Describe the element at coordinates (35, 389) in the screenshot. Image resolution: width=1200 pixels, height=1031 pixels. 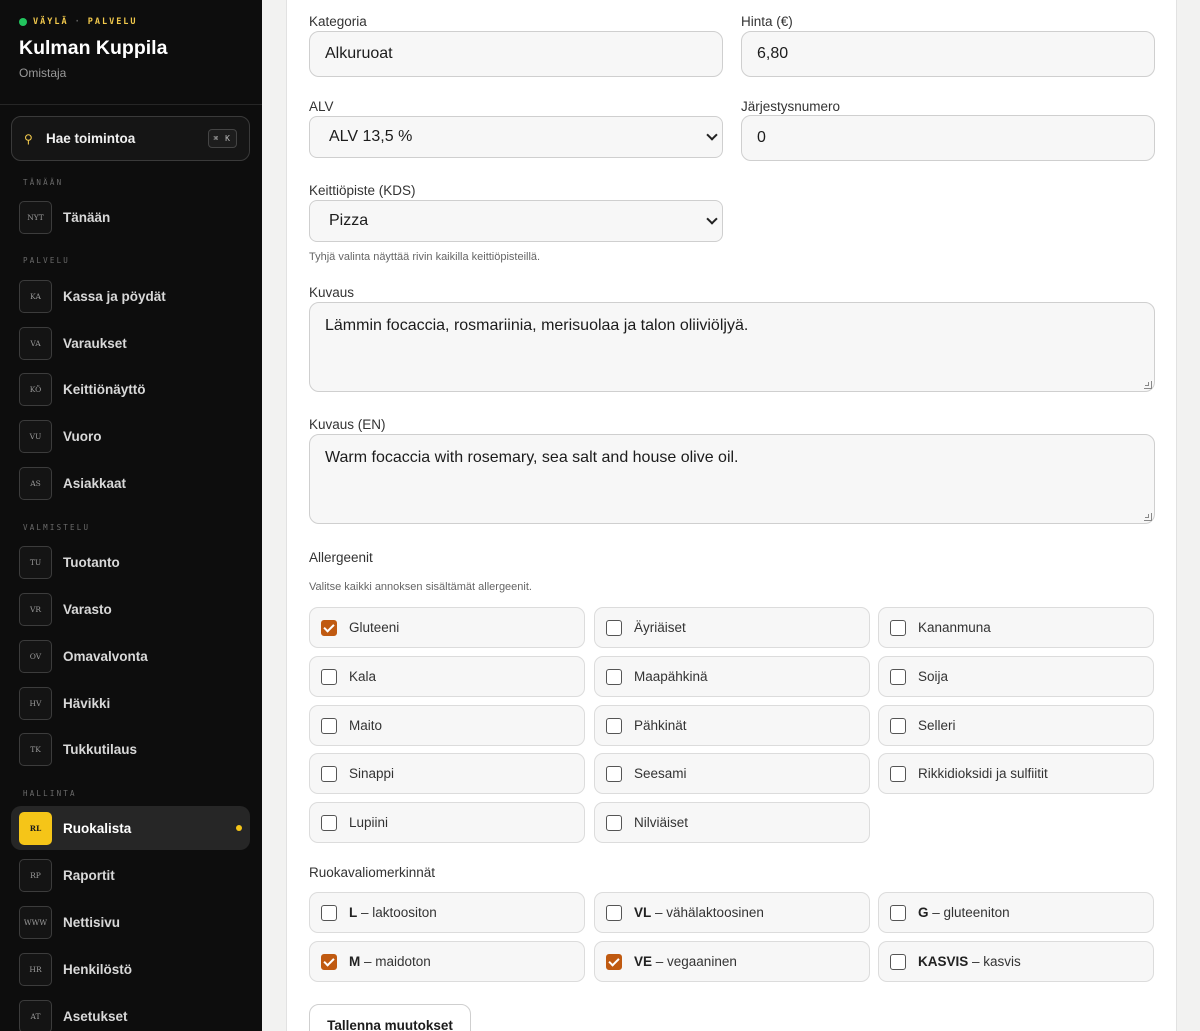
I see `nav-abbr-badge: KÖ` at that location.